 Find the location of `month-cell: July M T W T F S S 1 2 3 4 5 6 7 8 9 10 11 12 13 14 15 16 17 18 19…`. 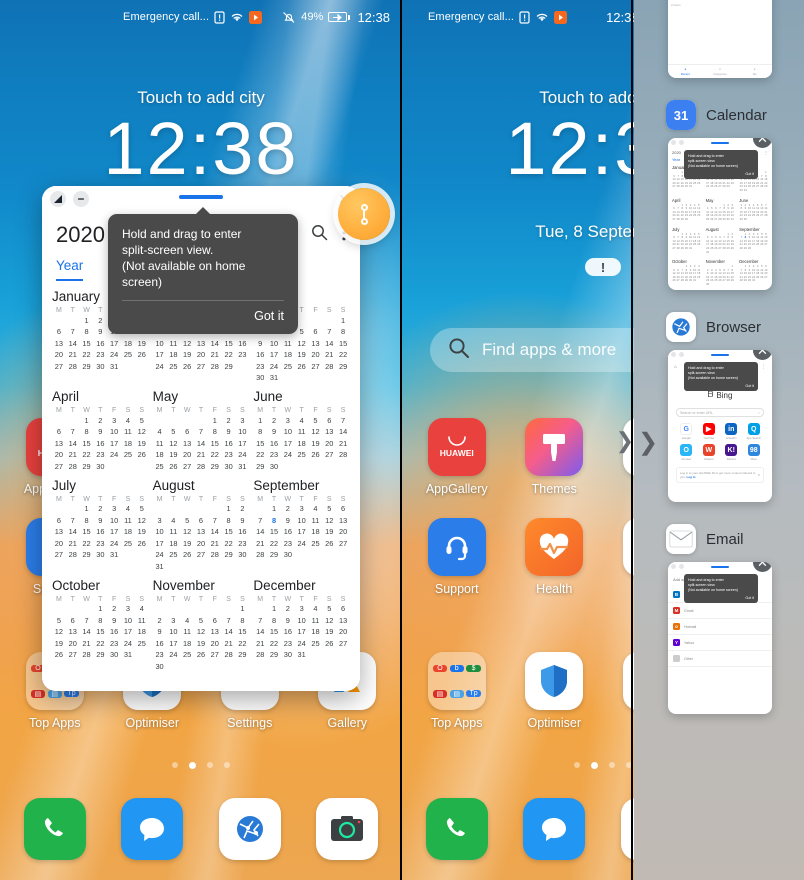

month-cell: July M T W T F S S 1 2 3 4 5 6 7 8 9 10 11 12 13 14 15 16 17 18 19… is located at coordinates (100, 525).